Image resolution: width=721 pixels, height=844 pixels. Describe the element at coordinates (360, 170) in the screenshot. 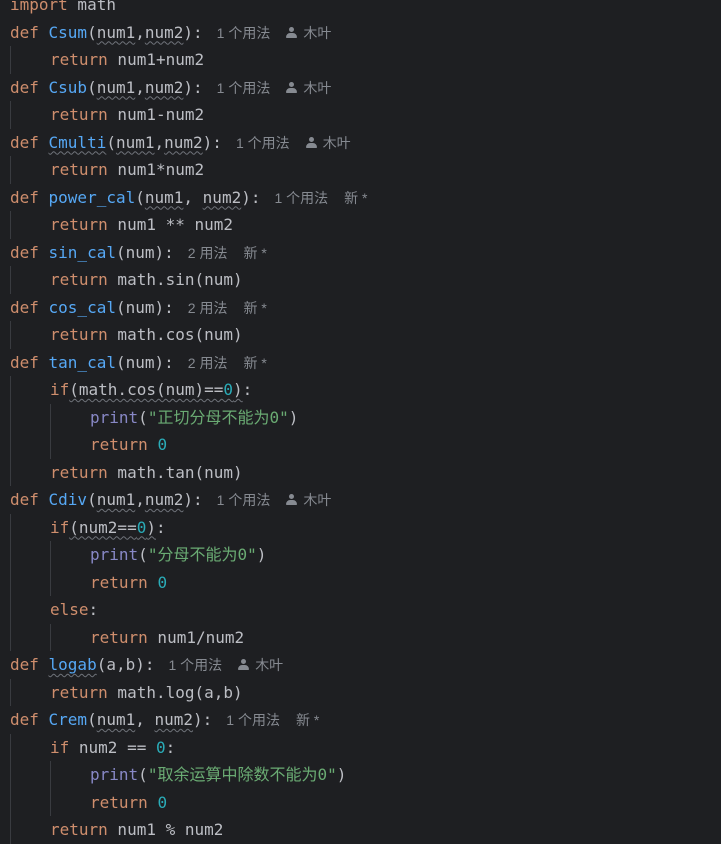

I see `code-line: return num1*num2` at that location.